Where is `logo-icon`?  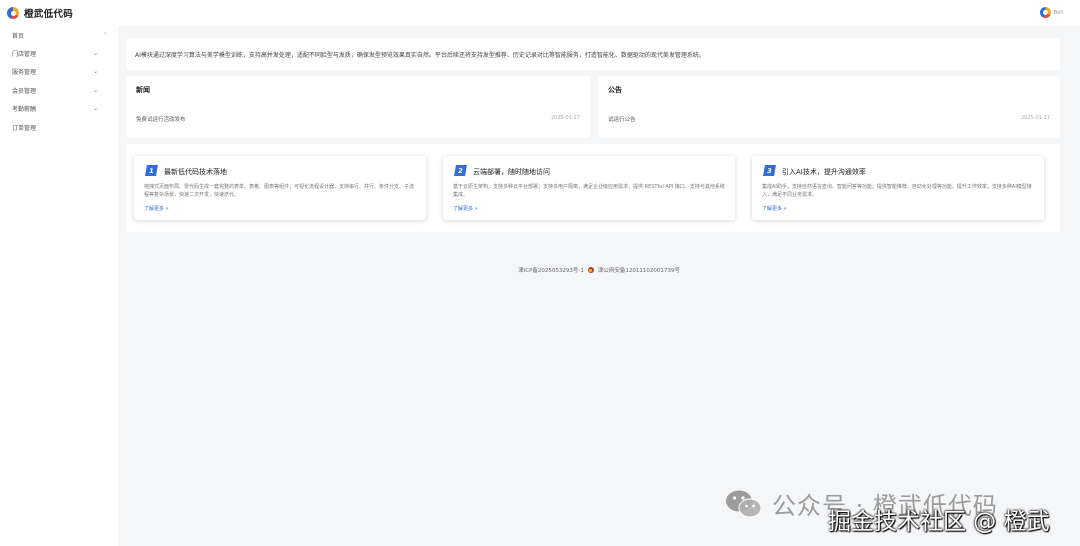 logo-icon is located at coordinates (13, 13).